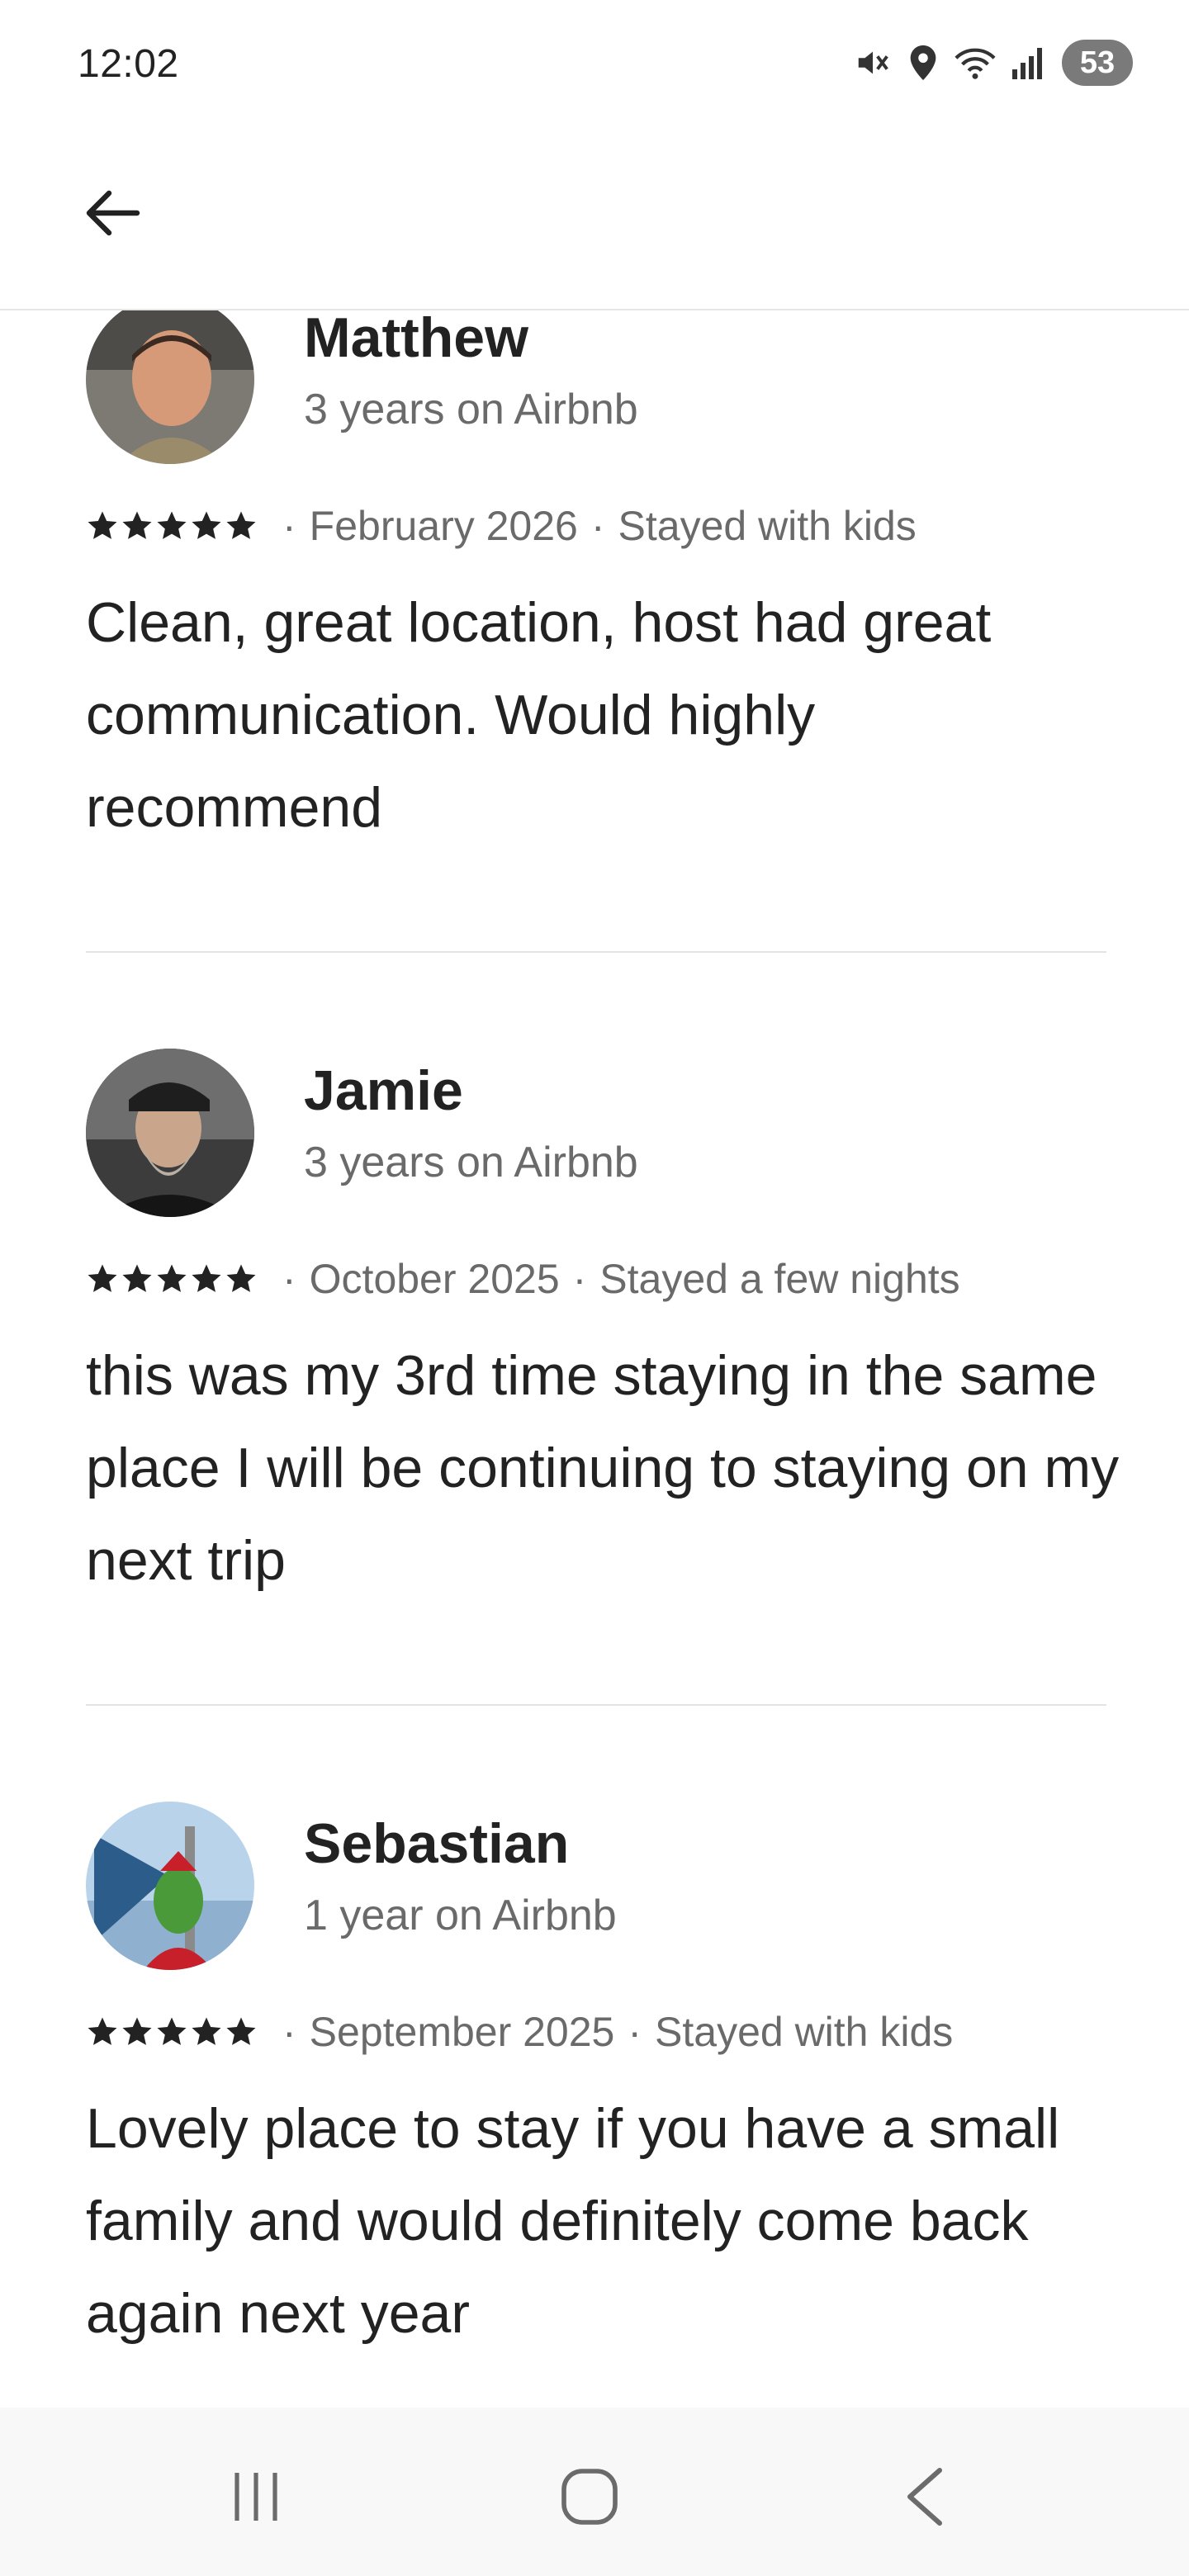 The height and width of the screenshot is (2576, 1189). Describe the element at coordinates (460, 1915) in the screenshot. I see `reviewer-tenure: 1 year on Airbnb` at that location.